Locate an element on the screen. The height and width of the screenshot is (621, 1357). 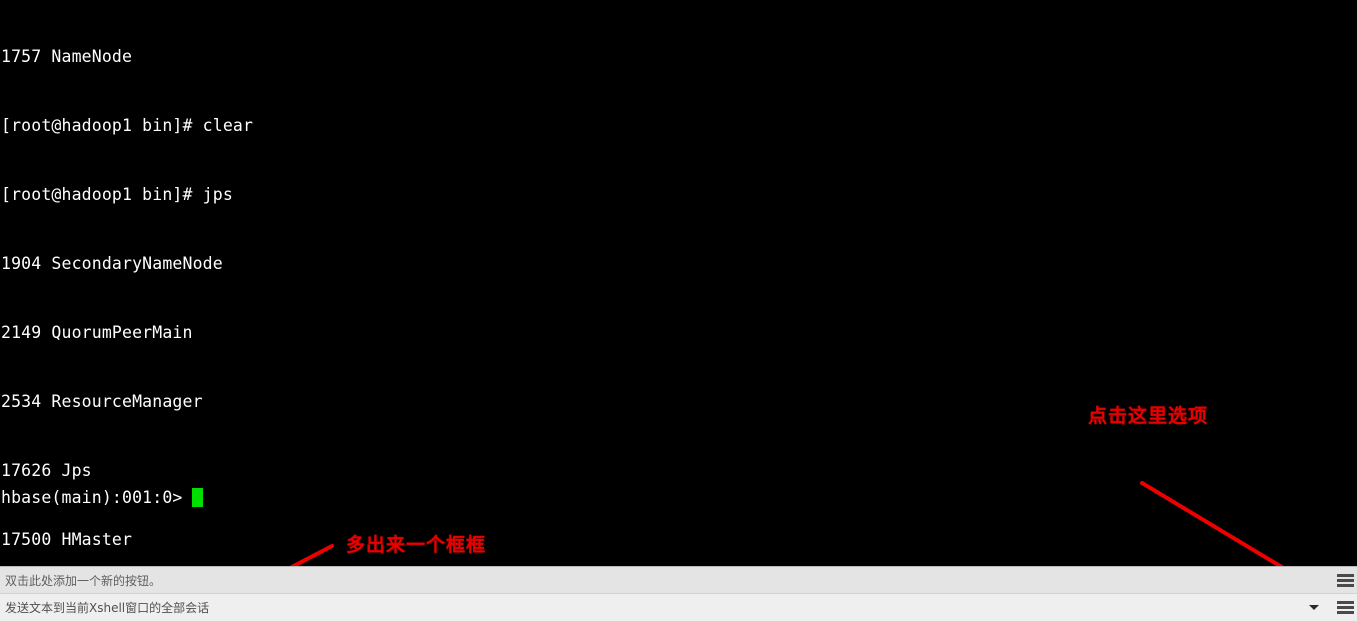
terminal-prompt-row: hbase(main):001:0> is located at coordinates (102, 497).